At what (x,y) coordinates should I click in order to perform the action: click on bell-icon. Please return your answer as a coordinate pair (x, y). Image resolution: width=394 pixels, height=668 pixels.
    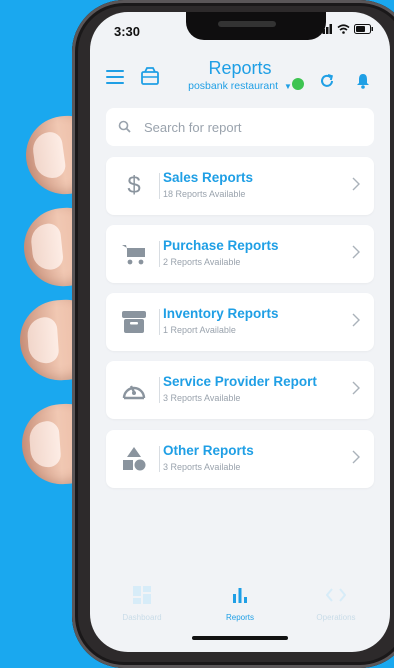
    Looking at the image, I should click on (363, 81).